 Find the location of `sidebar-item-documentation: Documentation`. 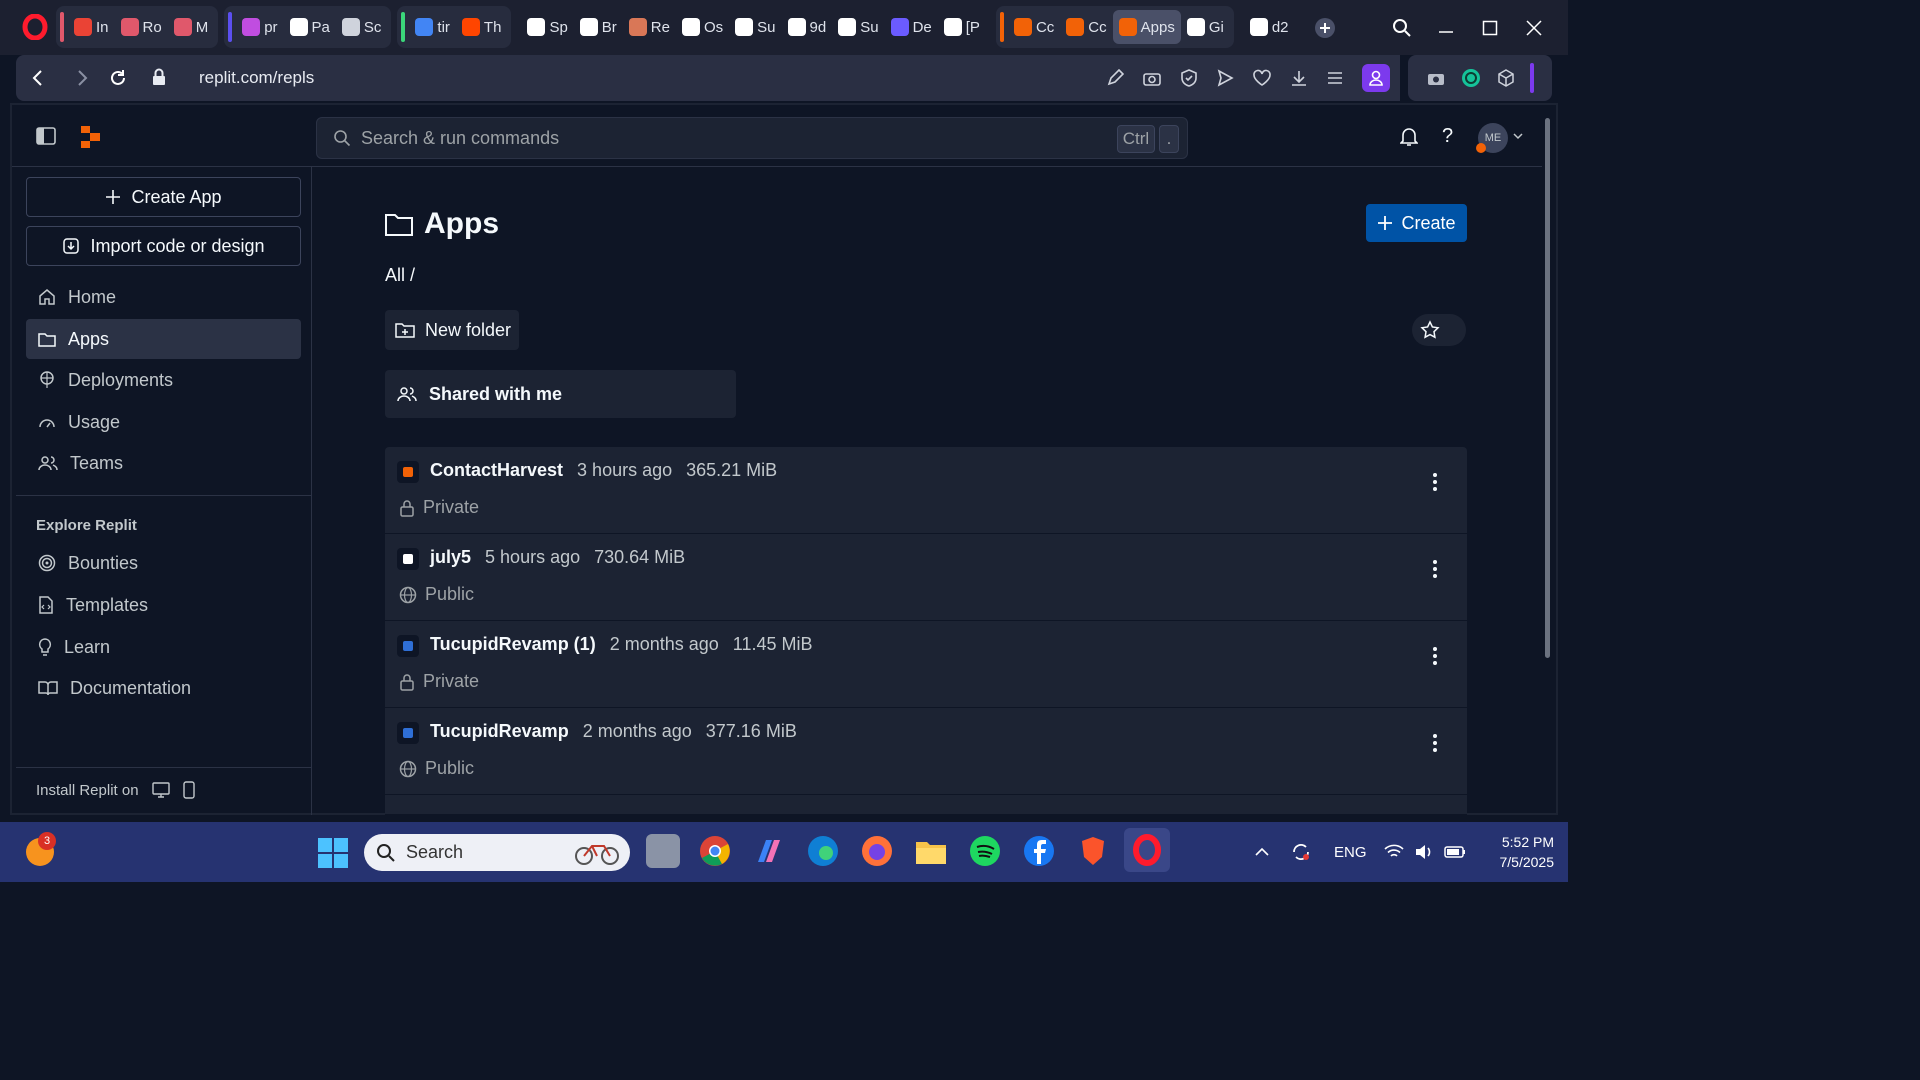

sidebar-item-documentation: Documentation is located at coordinates (163, 688).